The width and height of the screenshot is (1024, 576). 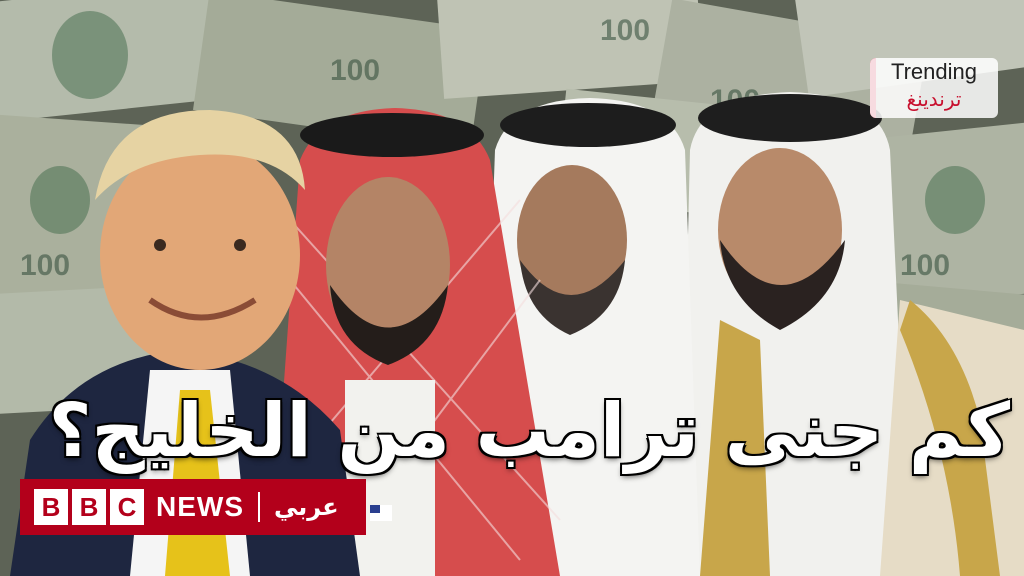 What do you see at coordinates (127, 507) in the screenshot?
I see `bbc-letter: C` at bounding box center [127, 507].